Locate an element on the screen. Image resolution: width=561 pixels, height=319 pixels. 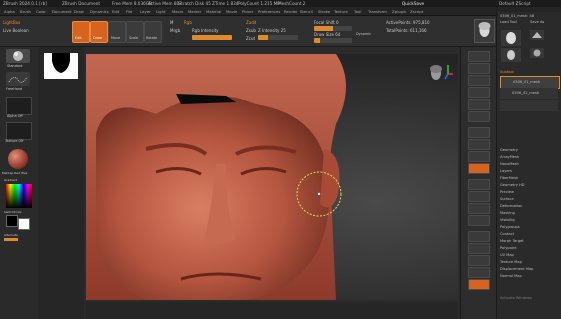
section-nanomesh: NanoMesh is located at coordinates (509, 164).